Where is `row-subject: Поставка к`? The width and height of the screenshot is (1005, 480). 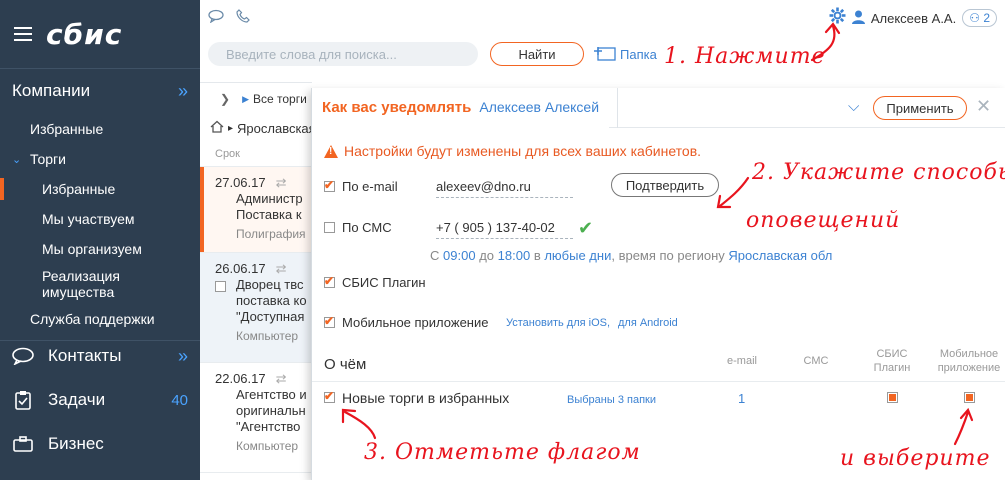 row-subject: Поставка к is located at coordinates (269, 214).